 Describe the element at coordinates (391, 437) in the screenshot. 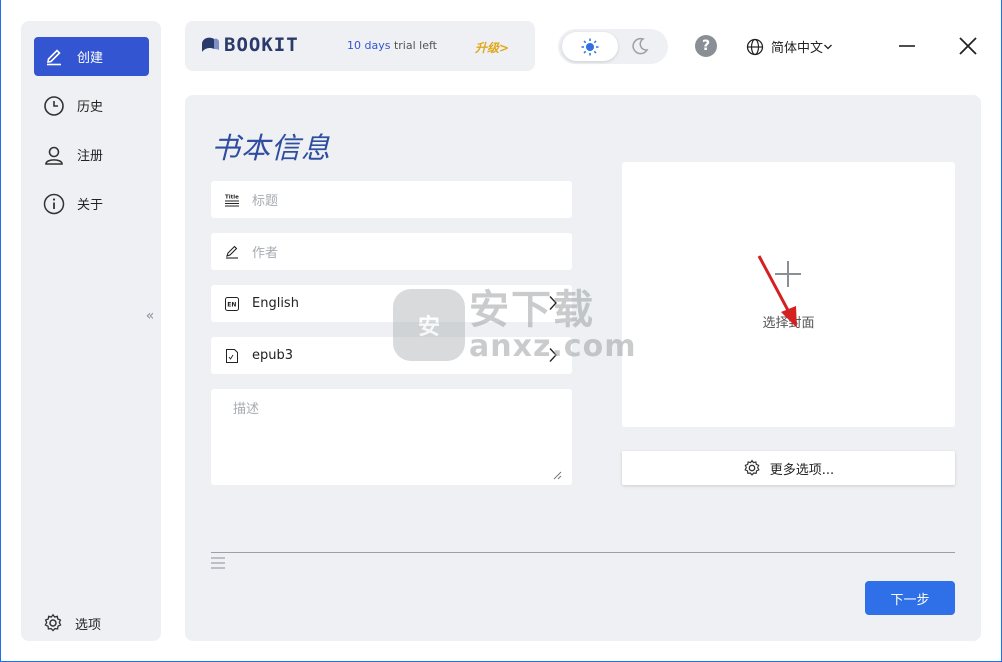

I see `description-textarea: 描述` at that location.